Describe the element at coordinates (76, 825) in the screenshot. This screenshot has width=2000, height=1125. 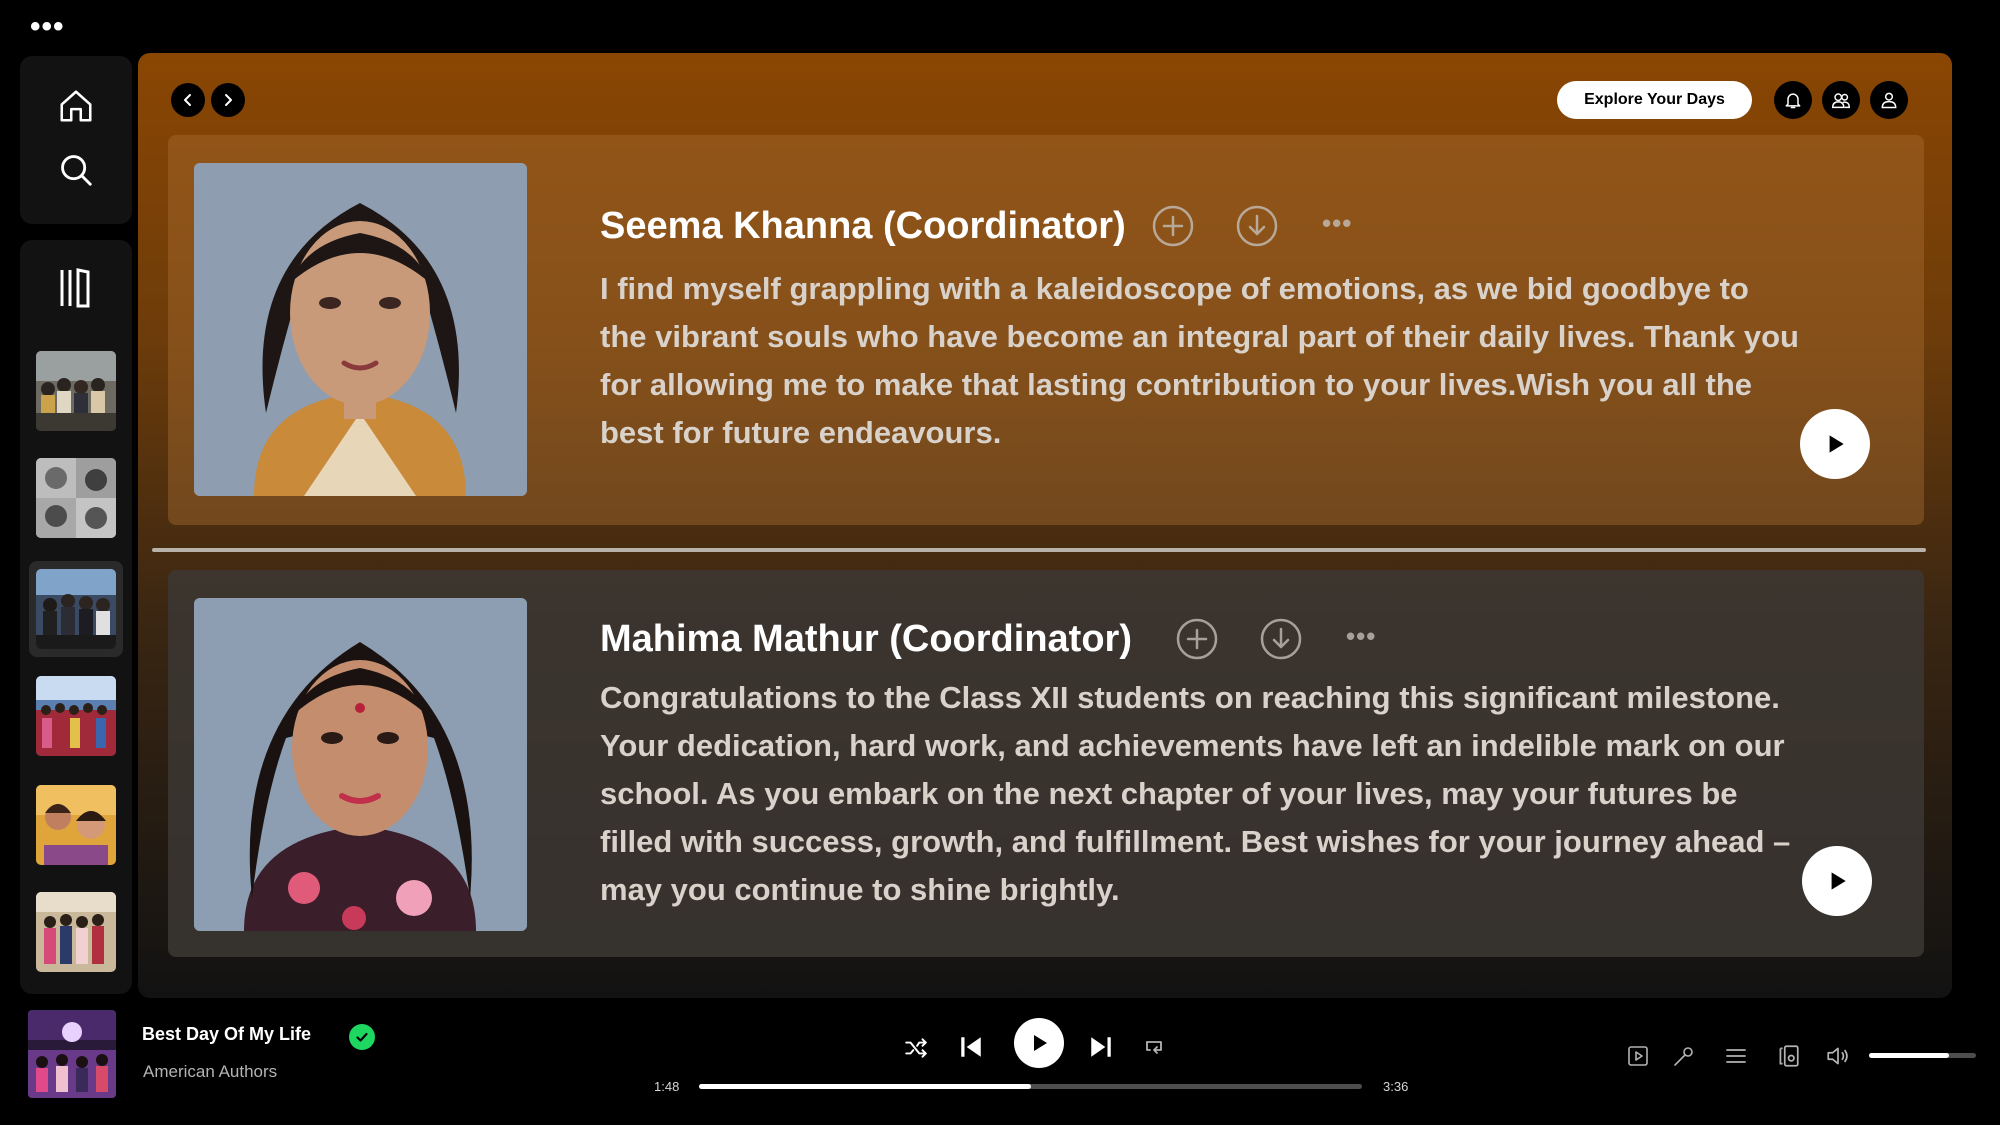
I see `playlist-thumb-selfie` at that location.